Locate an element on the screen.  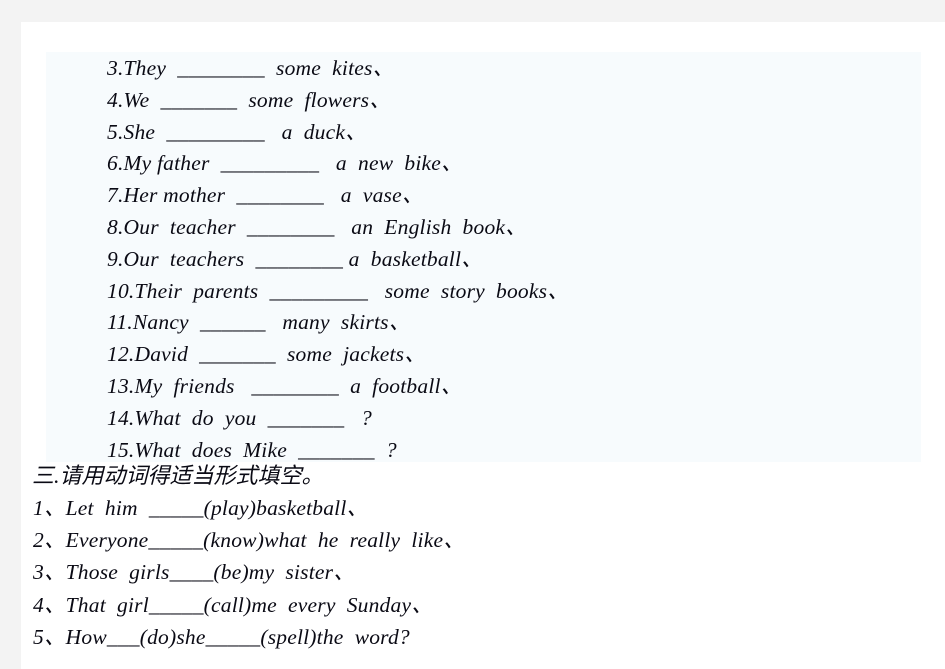
exercise-line: 11.Nancy ______ many skirts、 is located at coordinates (259, 322).